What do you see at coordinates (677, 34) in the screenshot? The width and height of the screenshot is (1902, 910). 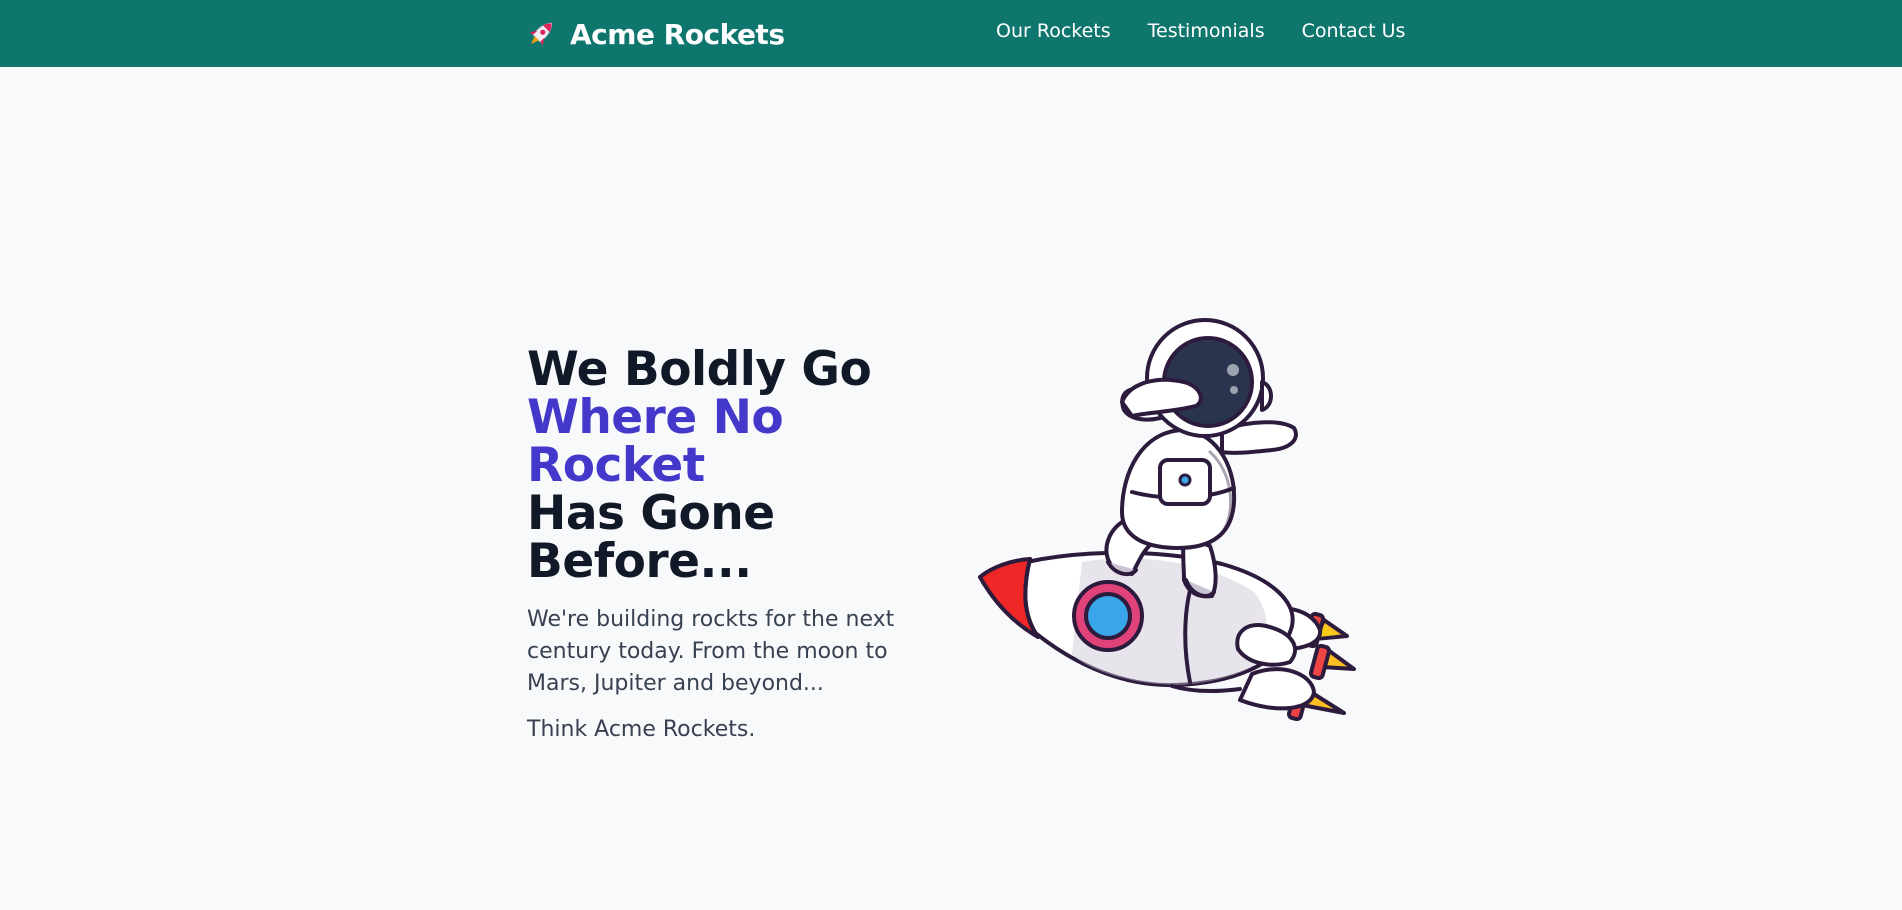 I see `brand-name: Acme Rockets` at bounding box center [677, 34].